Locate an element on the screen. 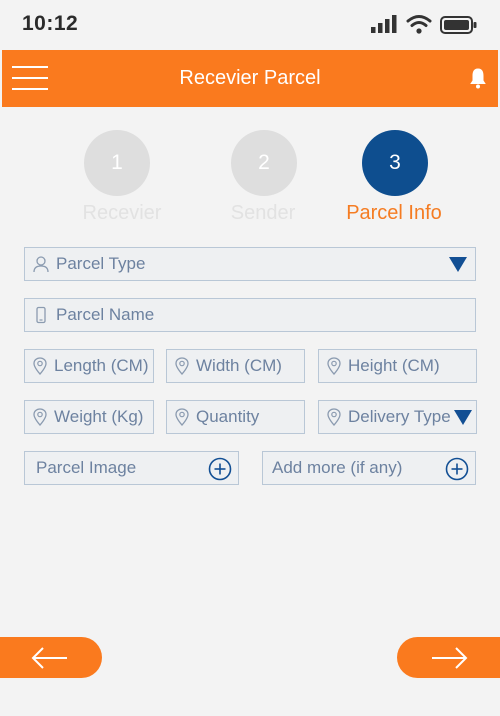  width-placeholder: Width (CM) is located at coordinates (239, 365).